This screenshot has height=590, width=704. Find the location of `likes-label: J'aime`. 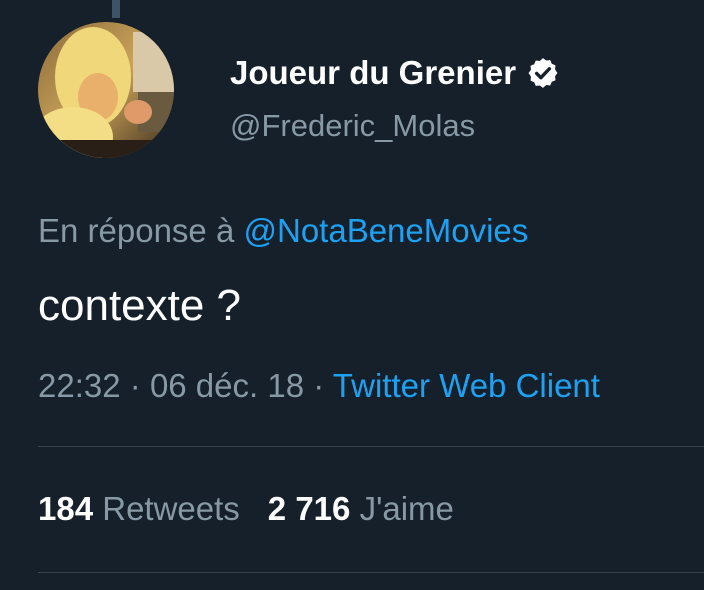

likes-label: J'aime is located at coordinates (406, 508).